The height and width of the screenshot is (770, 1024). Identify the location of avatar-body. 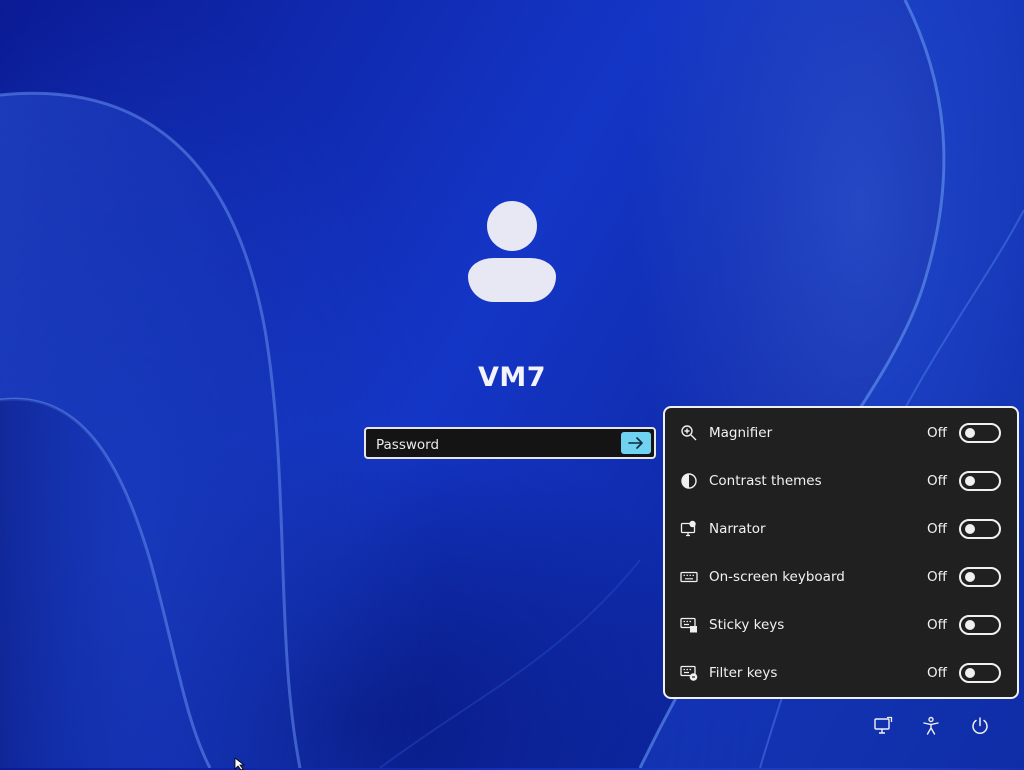
(512, 280).